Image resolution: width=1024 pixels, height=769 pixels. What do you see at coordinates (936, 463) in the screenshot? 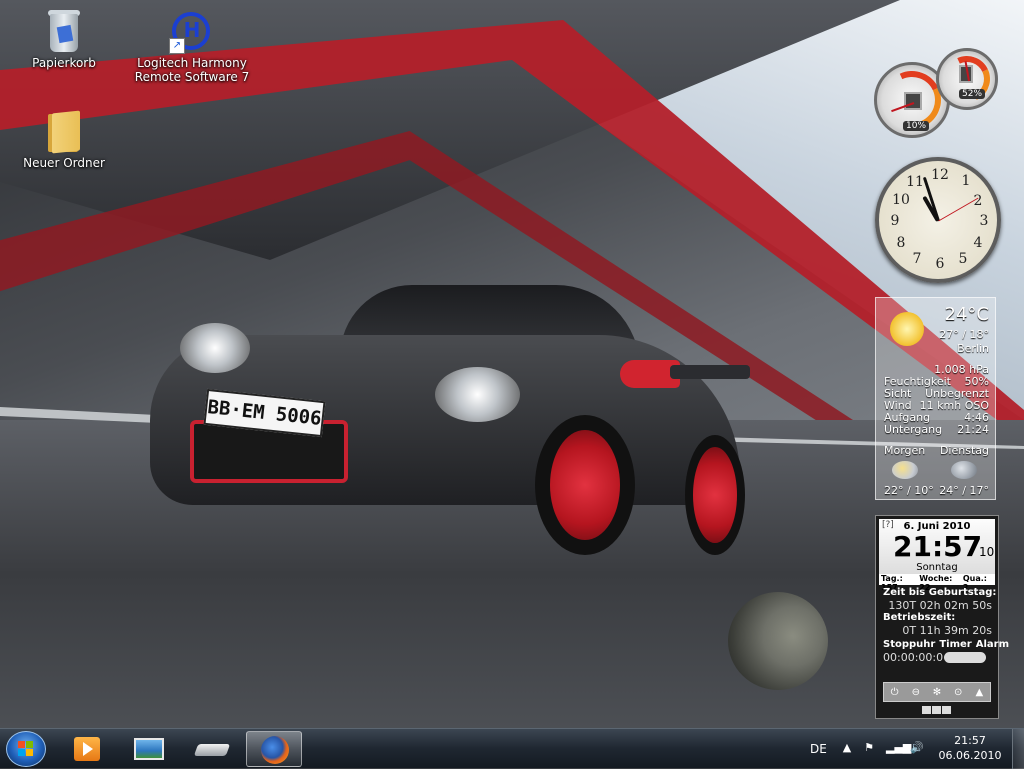
I see `weather-forecast: Morgen Dienstag` at bounding box center [936, 463].